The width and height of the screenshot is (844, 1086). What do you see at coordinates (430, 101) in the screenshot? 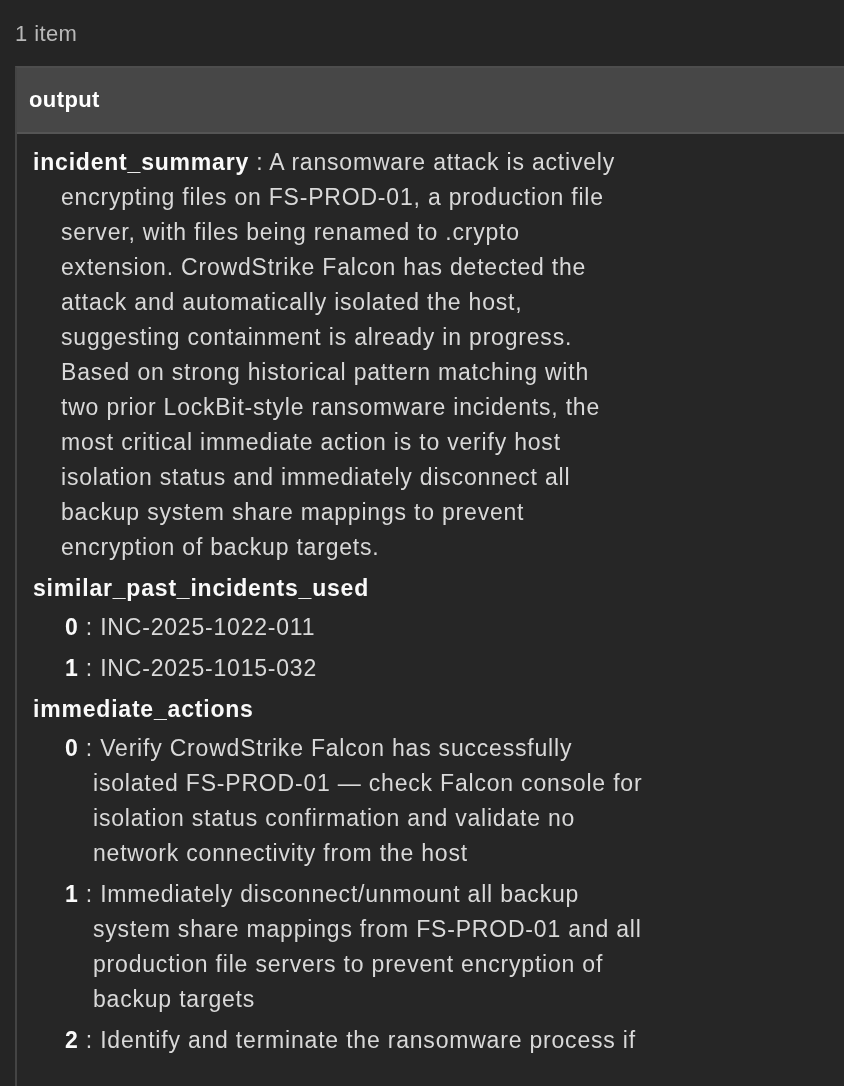
I see `column-header: output` at bounding box center [430, 101].